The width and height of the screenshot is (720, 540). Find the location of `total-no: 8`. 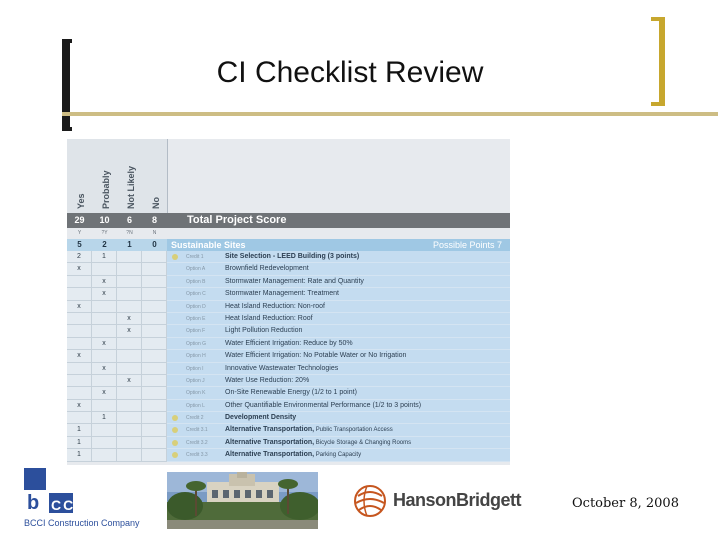

total-no: 8 is located at coordinates (154, 220).